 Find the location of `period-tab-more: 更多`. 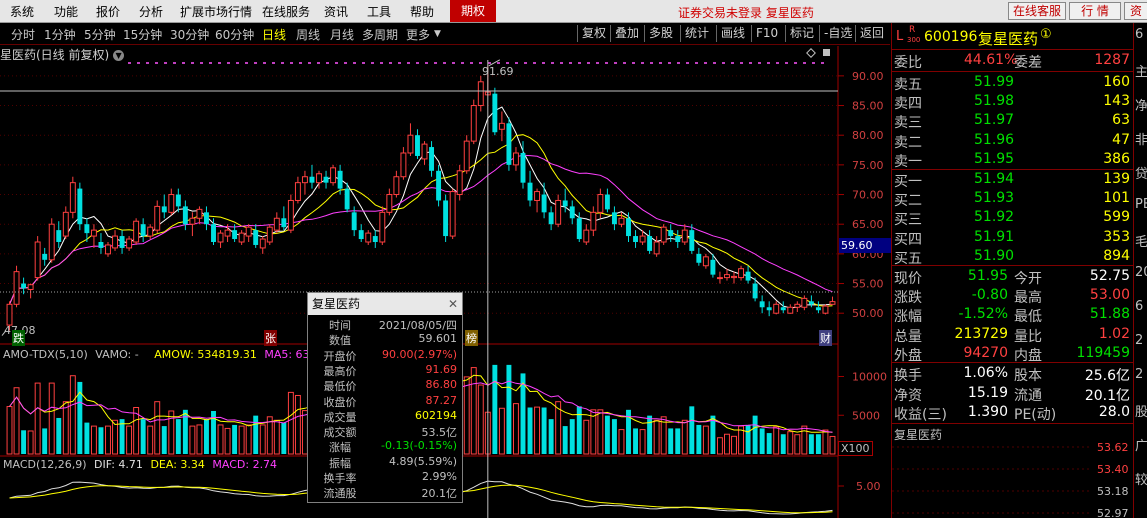

period-tab-more: 更多 is located at coordinates (418, 34).